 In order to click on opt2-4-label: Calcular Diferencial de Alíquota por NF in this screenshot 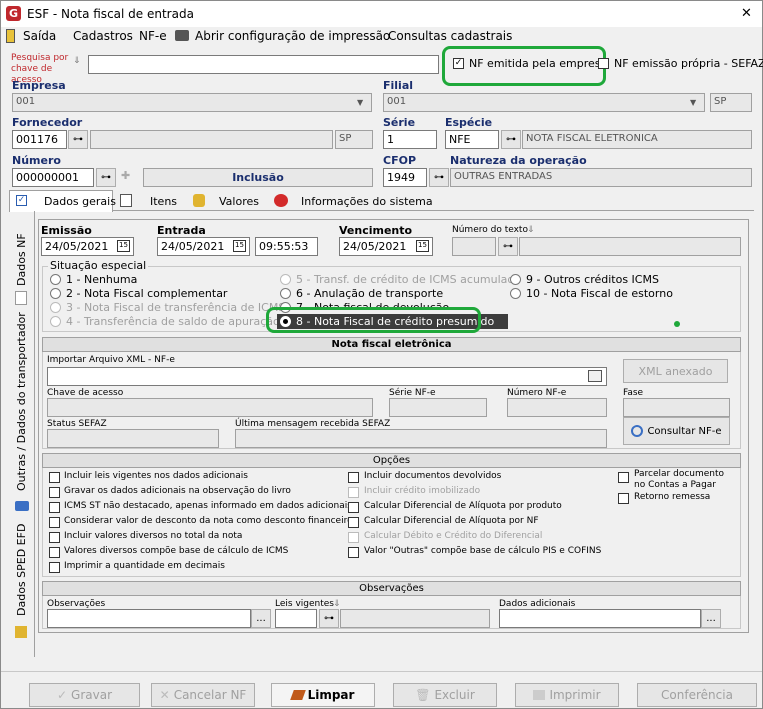, I will do `click(451, 521)`.